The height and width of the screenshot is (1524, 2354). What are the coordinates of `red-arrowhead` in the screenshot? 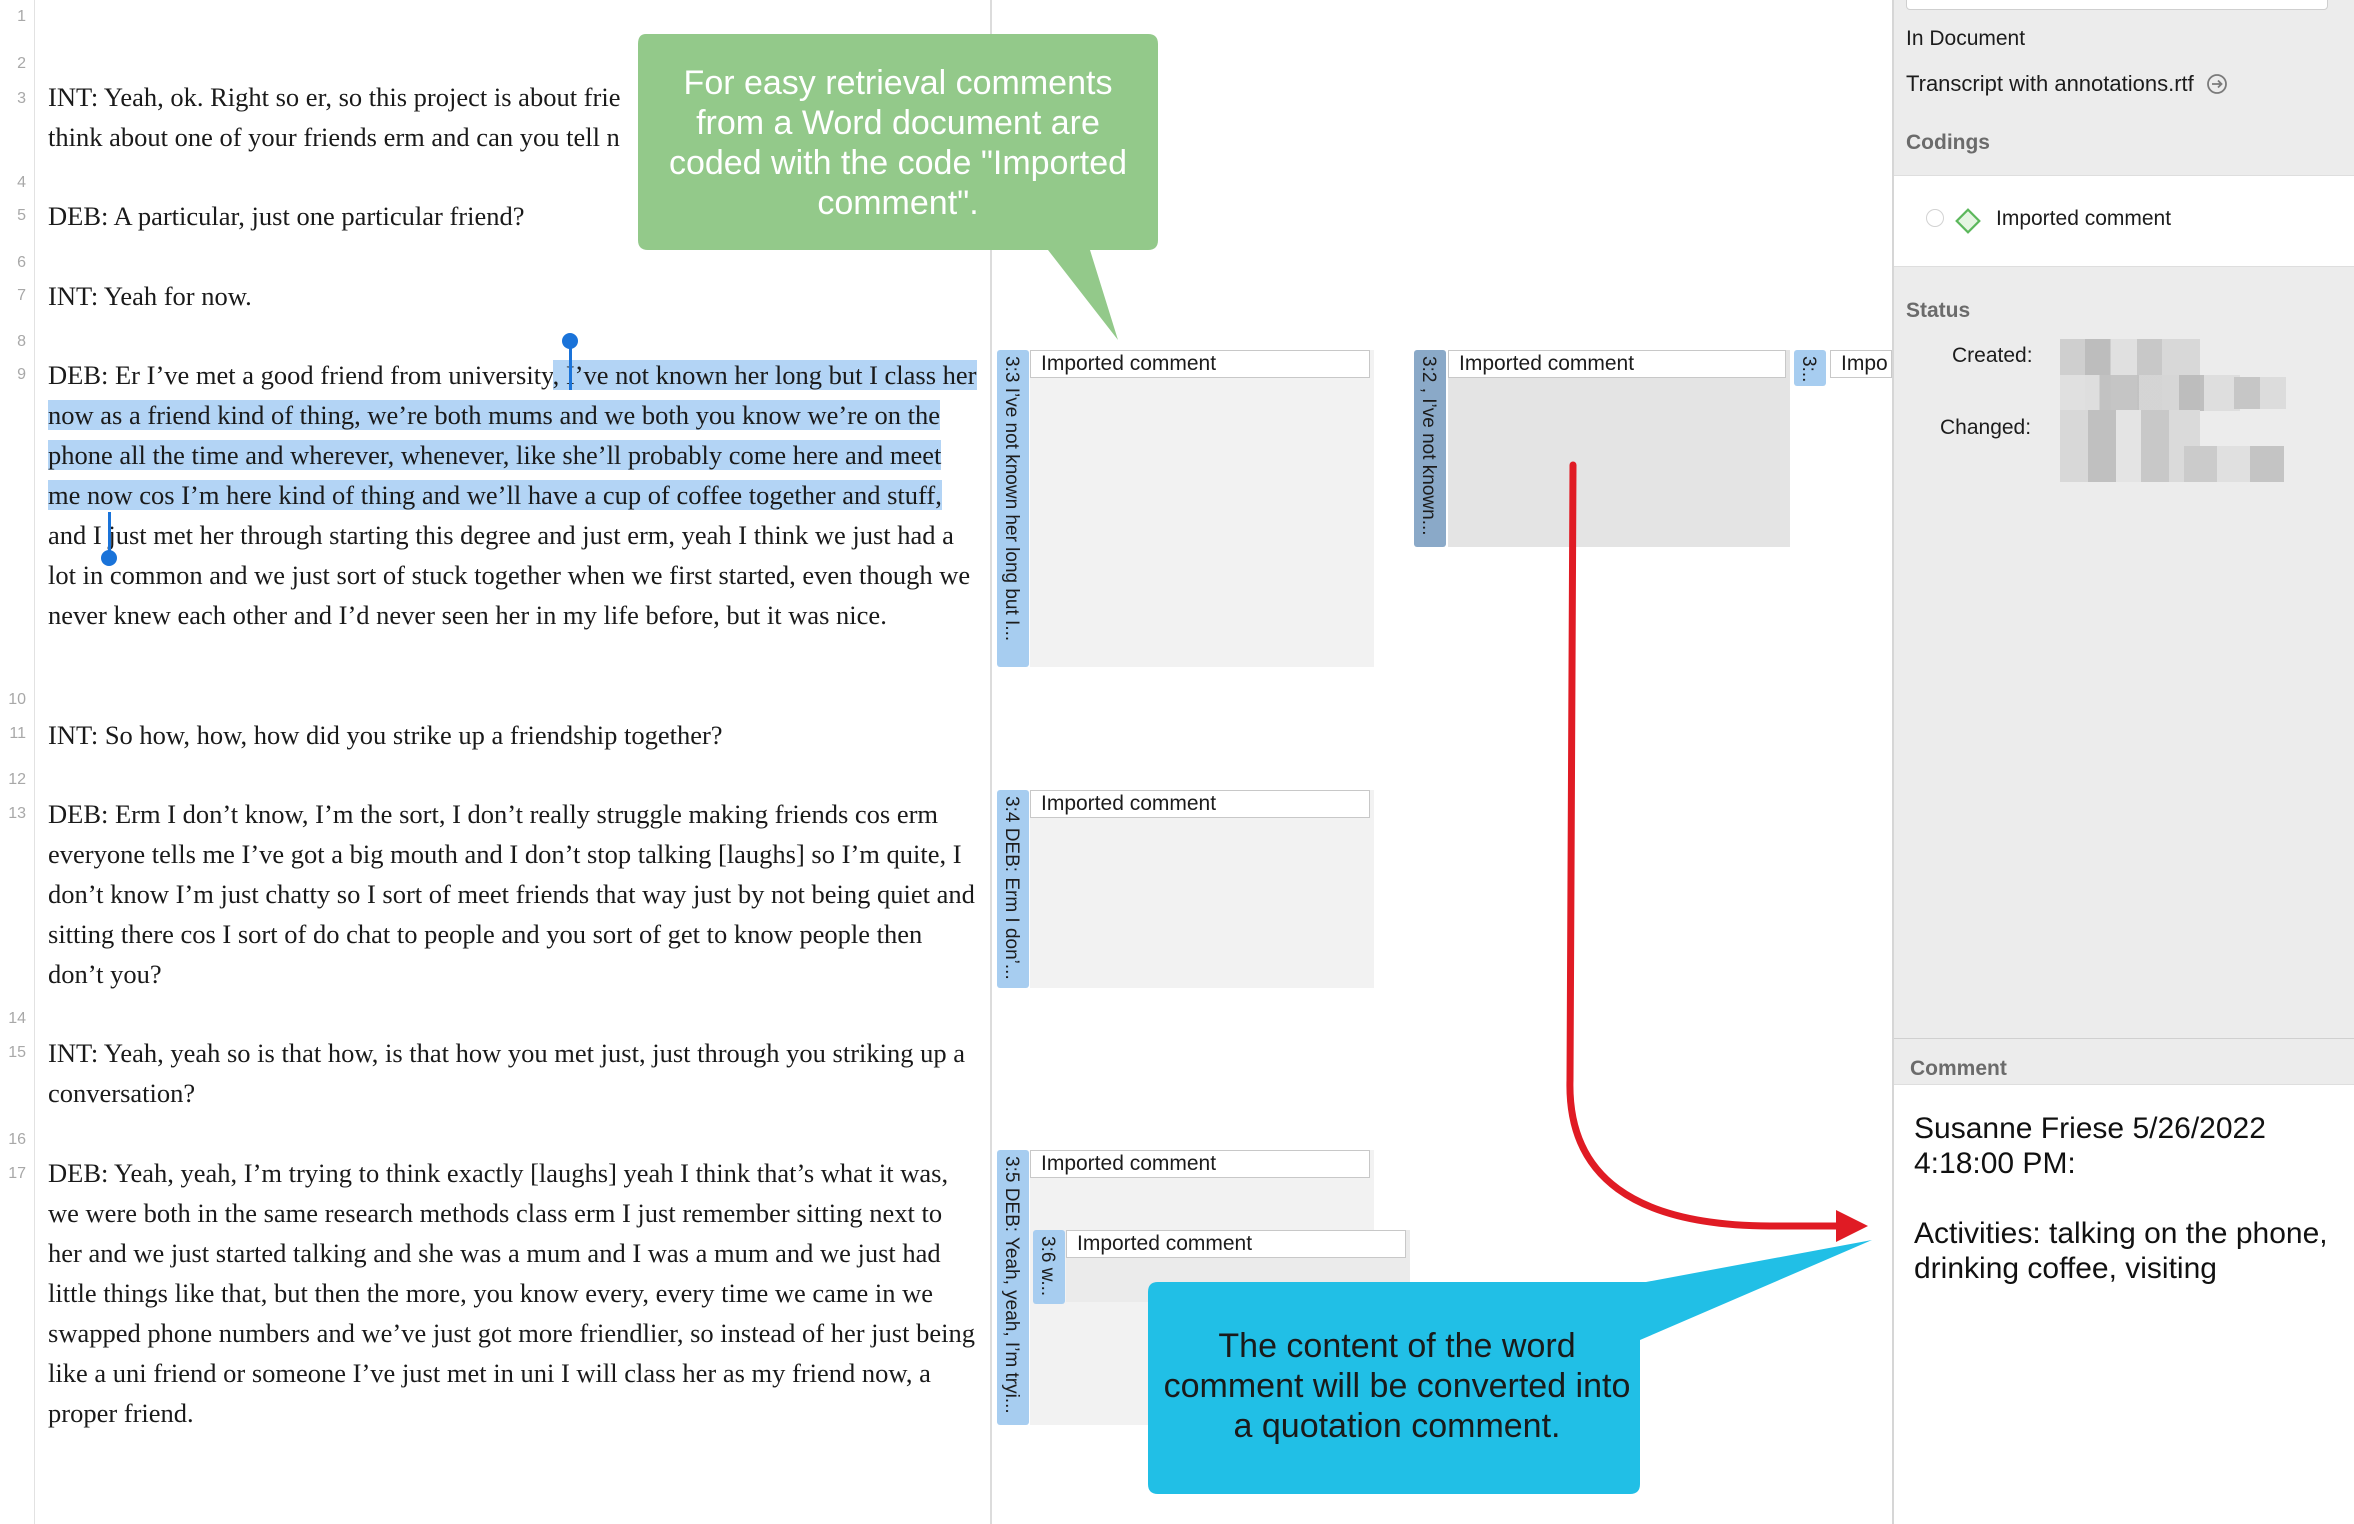 It's located at (1852, 1226).